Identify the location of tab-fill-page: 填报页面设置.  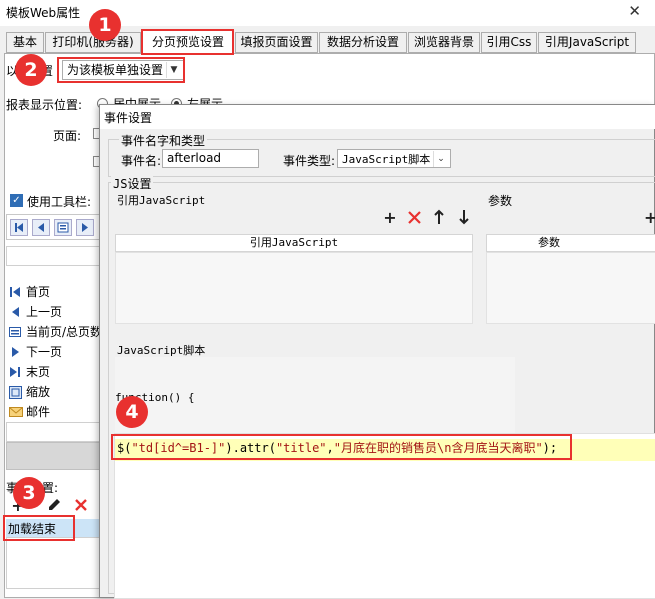
(276, 42).